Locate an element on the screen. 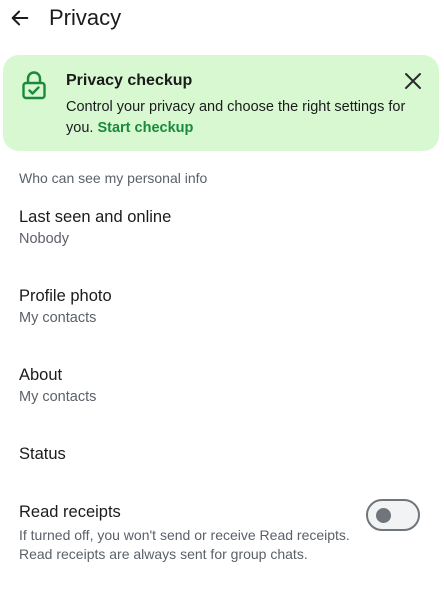  read-receipts-toggle is located at coordinates (393, 515).